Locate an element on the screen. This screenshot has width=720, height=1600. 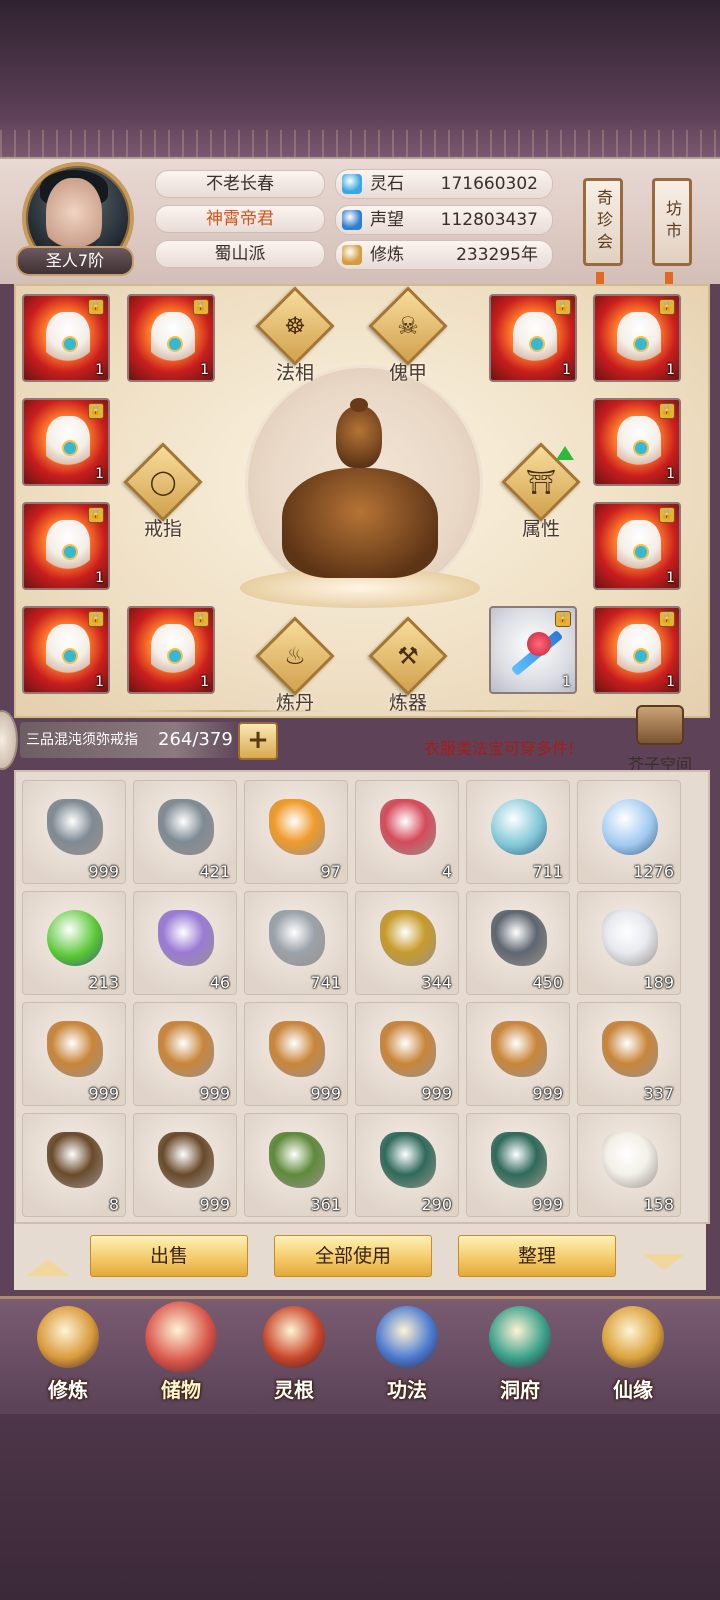
green-spirit-orb-icon is located at coordinates (75, 938).